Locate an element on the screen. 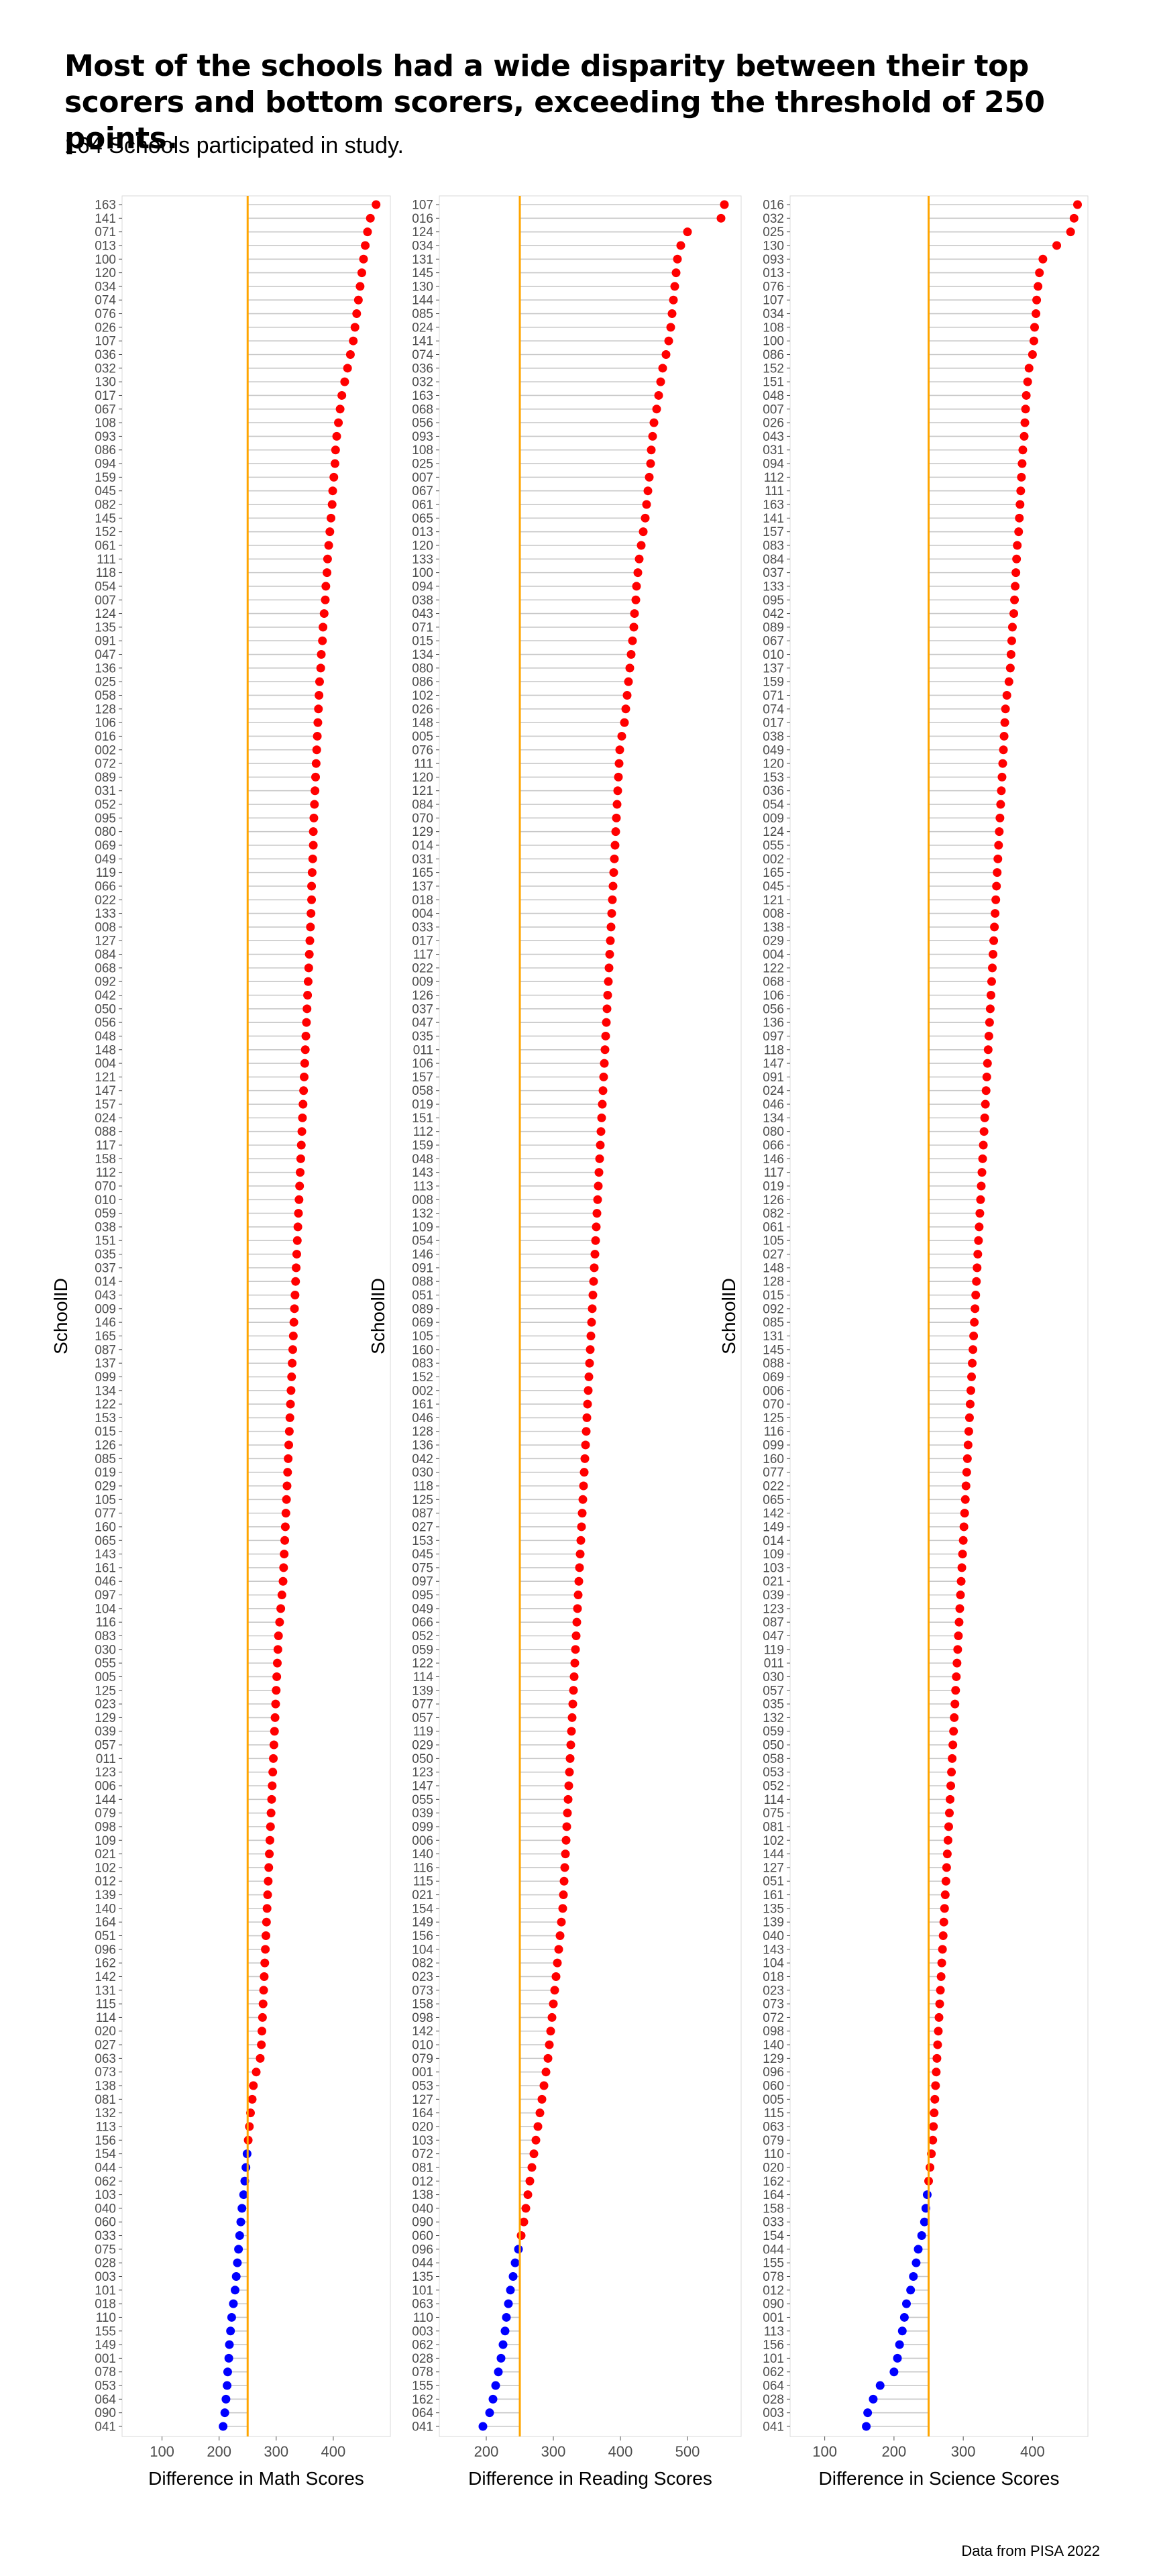 This screenshot has height=2576, width=1159. y-tick-label: 008 is located at coordinates (422, 1200).